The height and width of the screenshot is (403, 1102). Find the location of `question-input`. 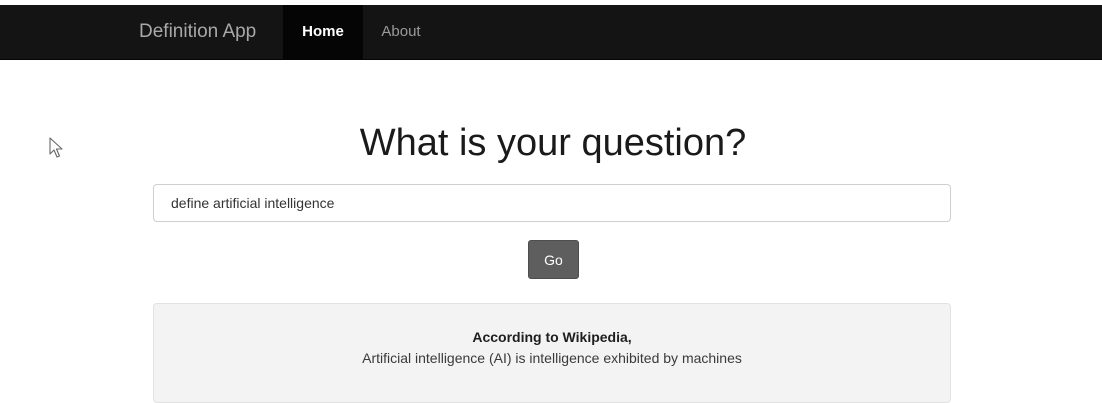

question-input is located at coordinates (552, 203).